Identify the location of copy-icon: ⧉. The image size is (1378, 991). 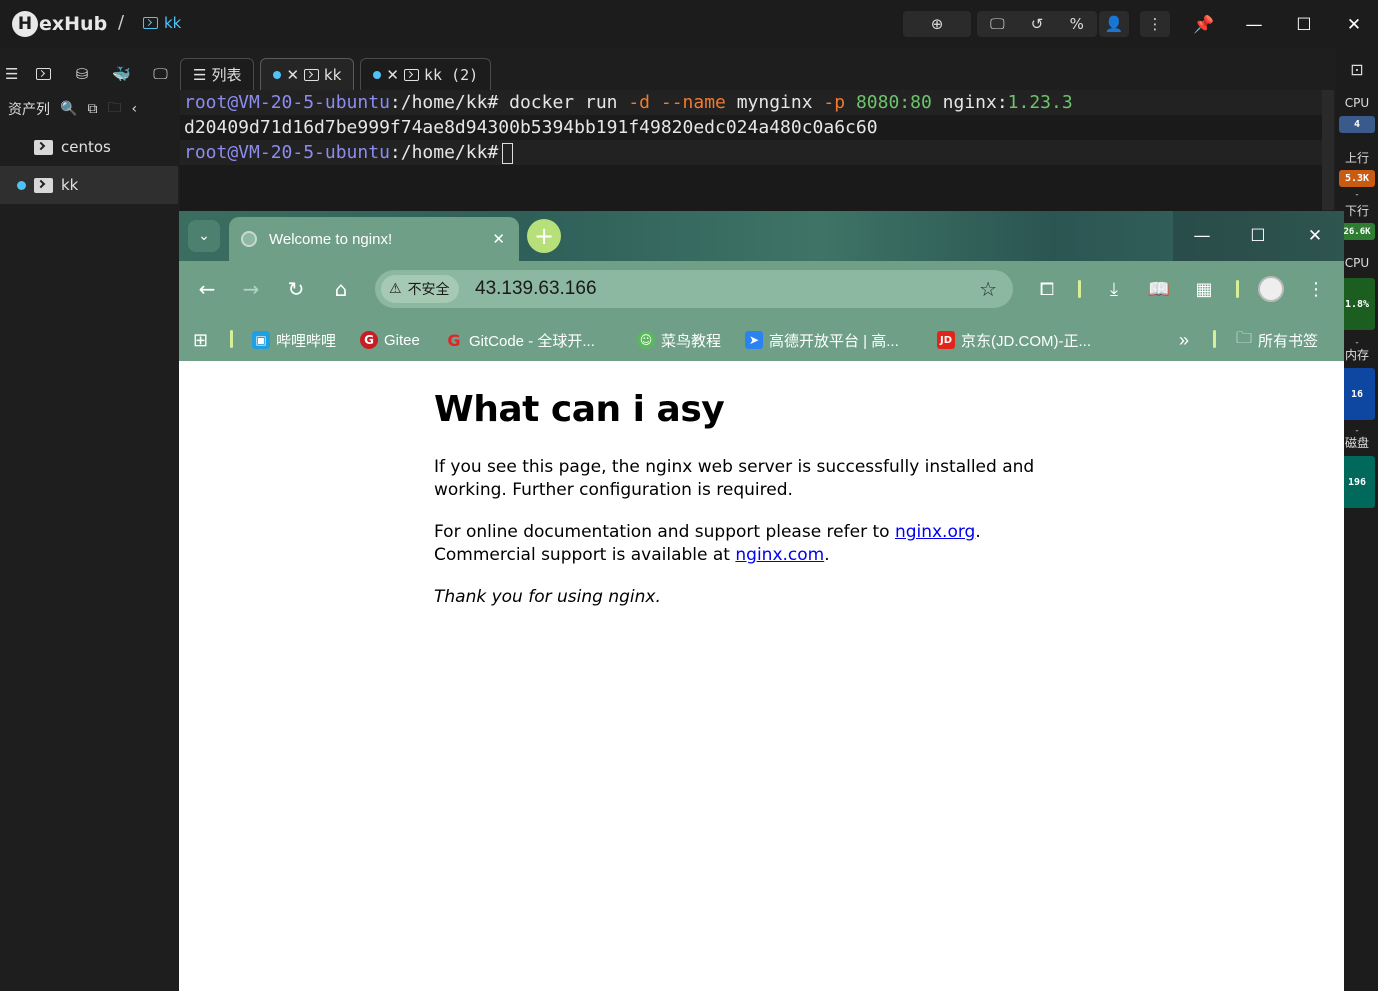
(92, 109).